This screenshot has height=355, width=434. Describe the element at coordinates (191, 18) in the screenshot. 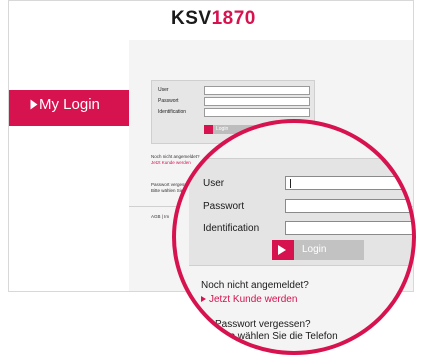

I see `logo-prefix: KSV` at that location.